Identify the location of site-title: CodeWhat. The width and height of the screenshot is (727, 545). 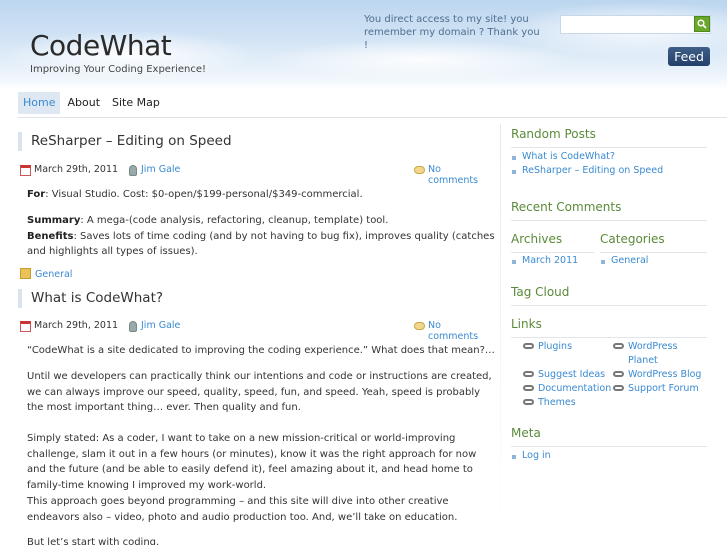
(101, 45).